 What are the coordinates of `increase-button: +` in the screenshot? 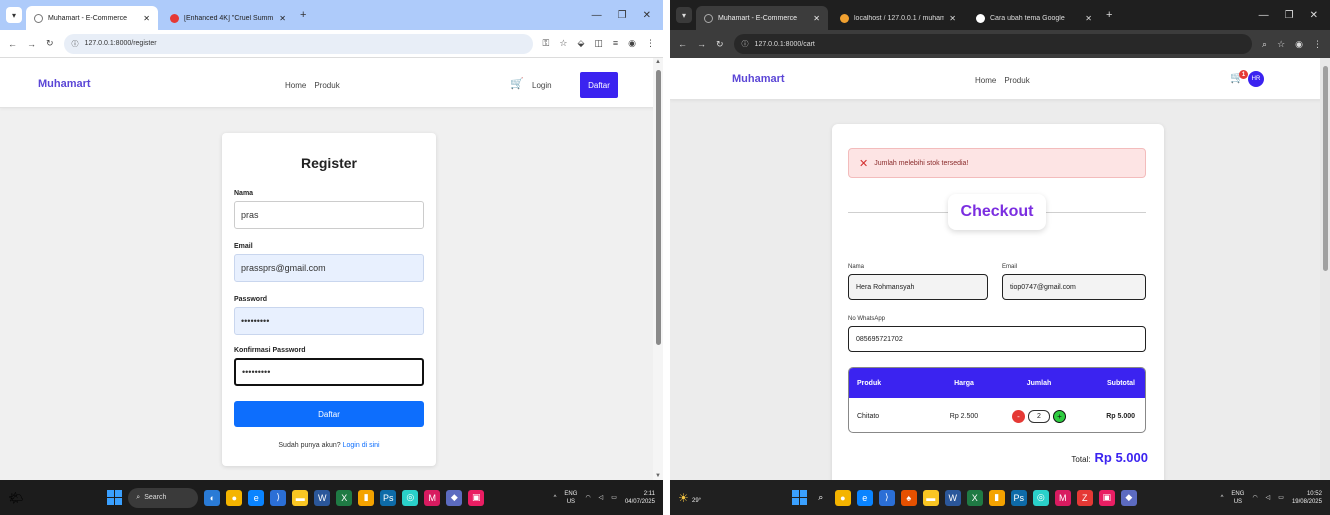 It's located at (1059, 416).